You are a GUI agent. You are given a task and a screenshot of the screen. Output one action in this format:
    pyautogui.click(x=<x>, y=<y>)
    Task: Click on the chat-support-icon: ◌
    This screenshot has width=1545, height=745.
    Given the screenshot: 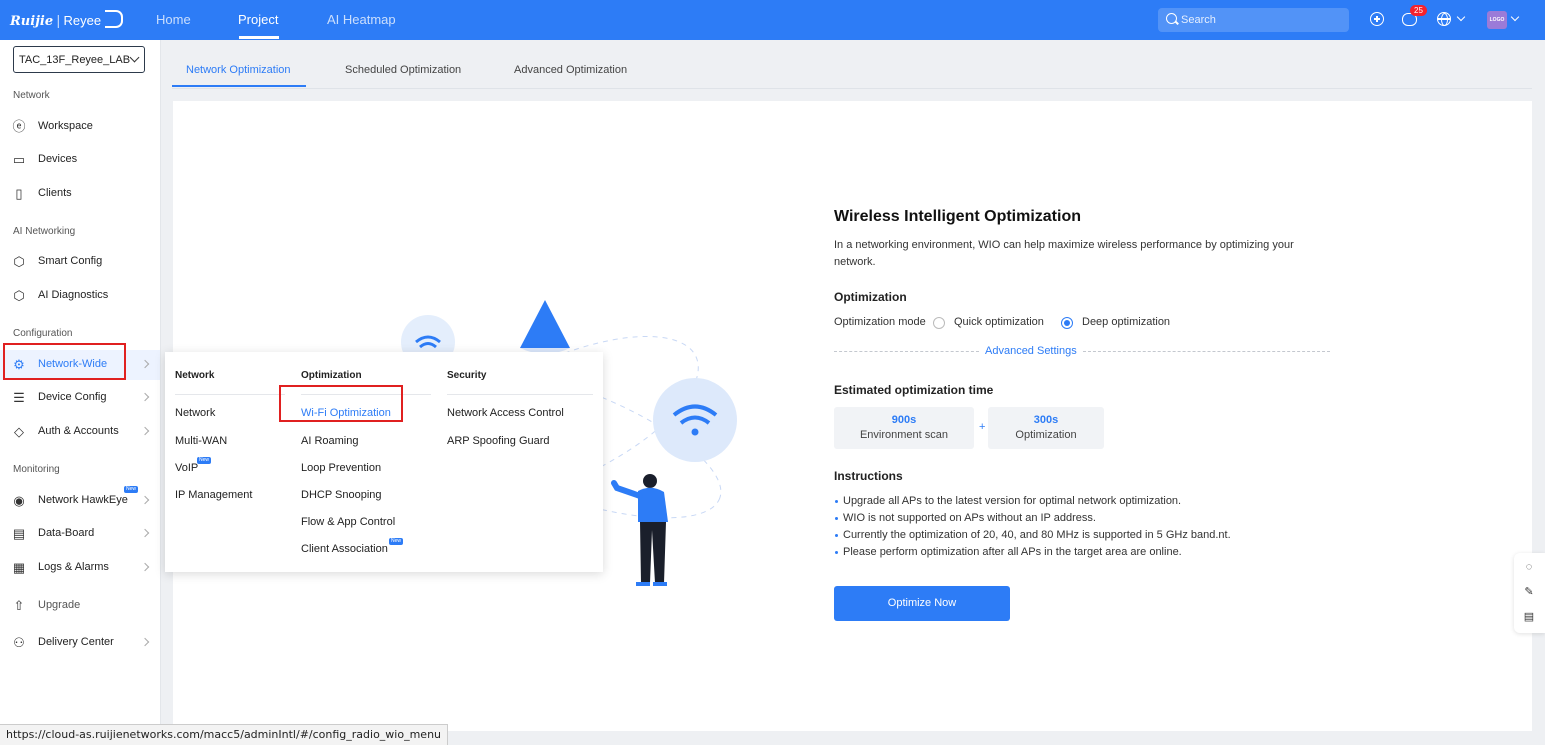 What is the action you would take?
    pyautogui.click(x=1529, y=567)
    